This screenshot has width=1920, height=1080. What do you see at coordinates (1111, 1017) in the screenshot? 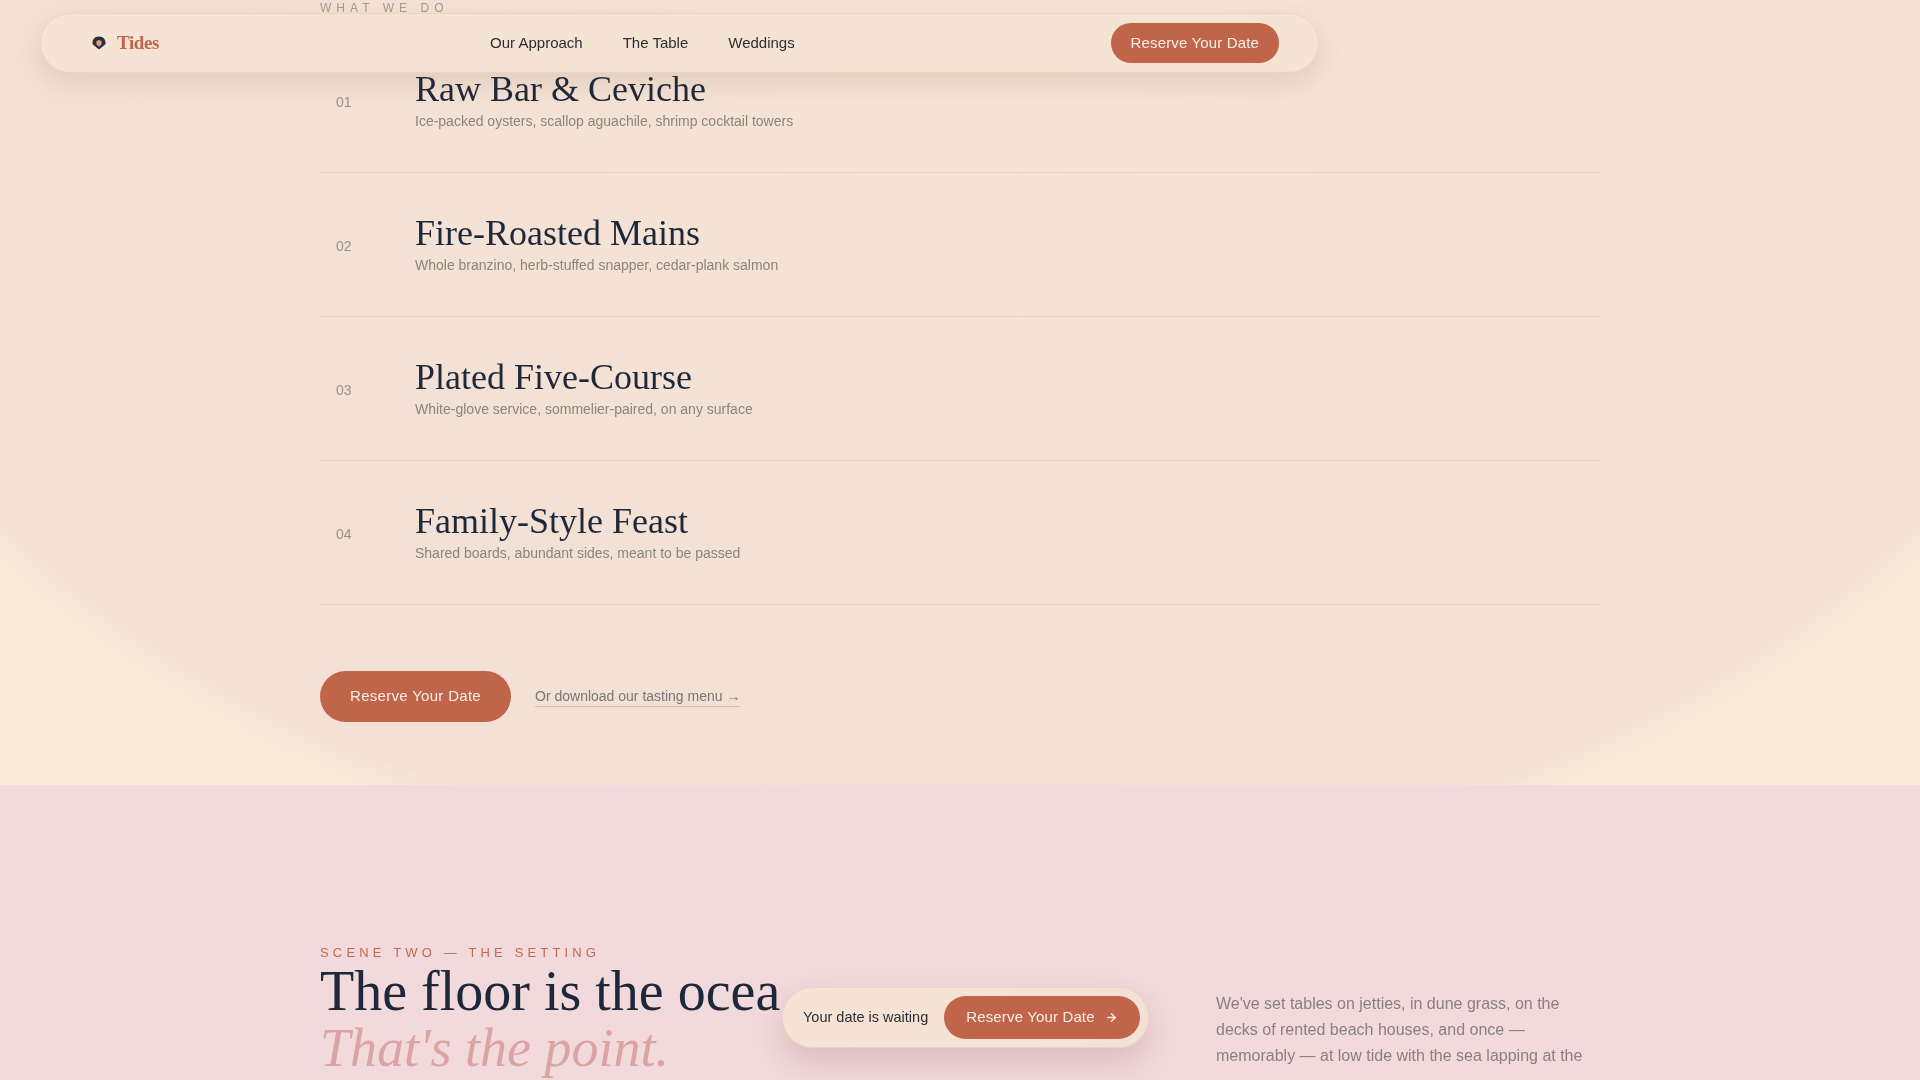
I see `arrow-right-icon` at bounding box center [1111, 1017].